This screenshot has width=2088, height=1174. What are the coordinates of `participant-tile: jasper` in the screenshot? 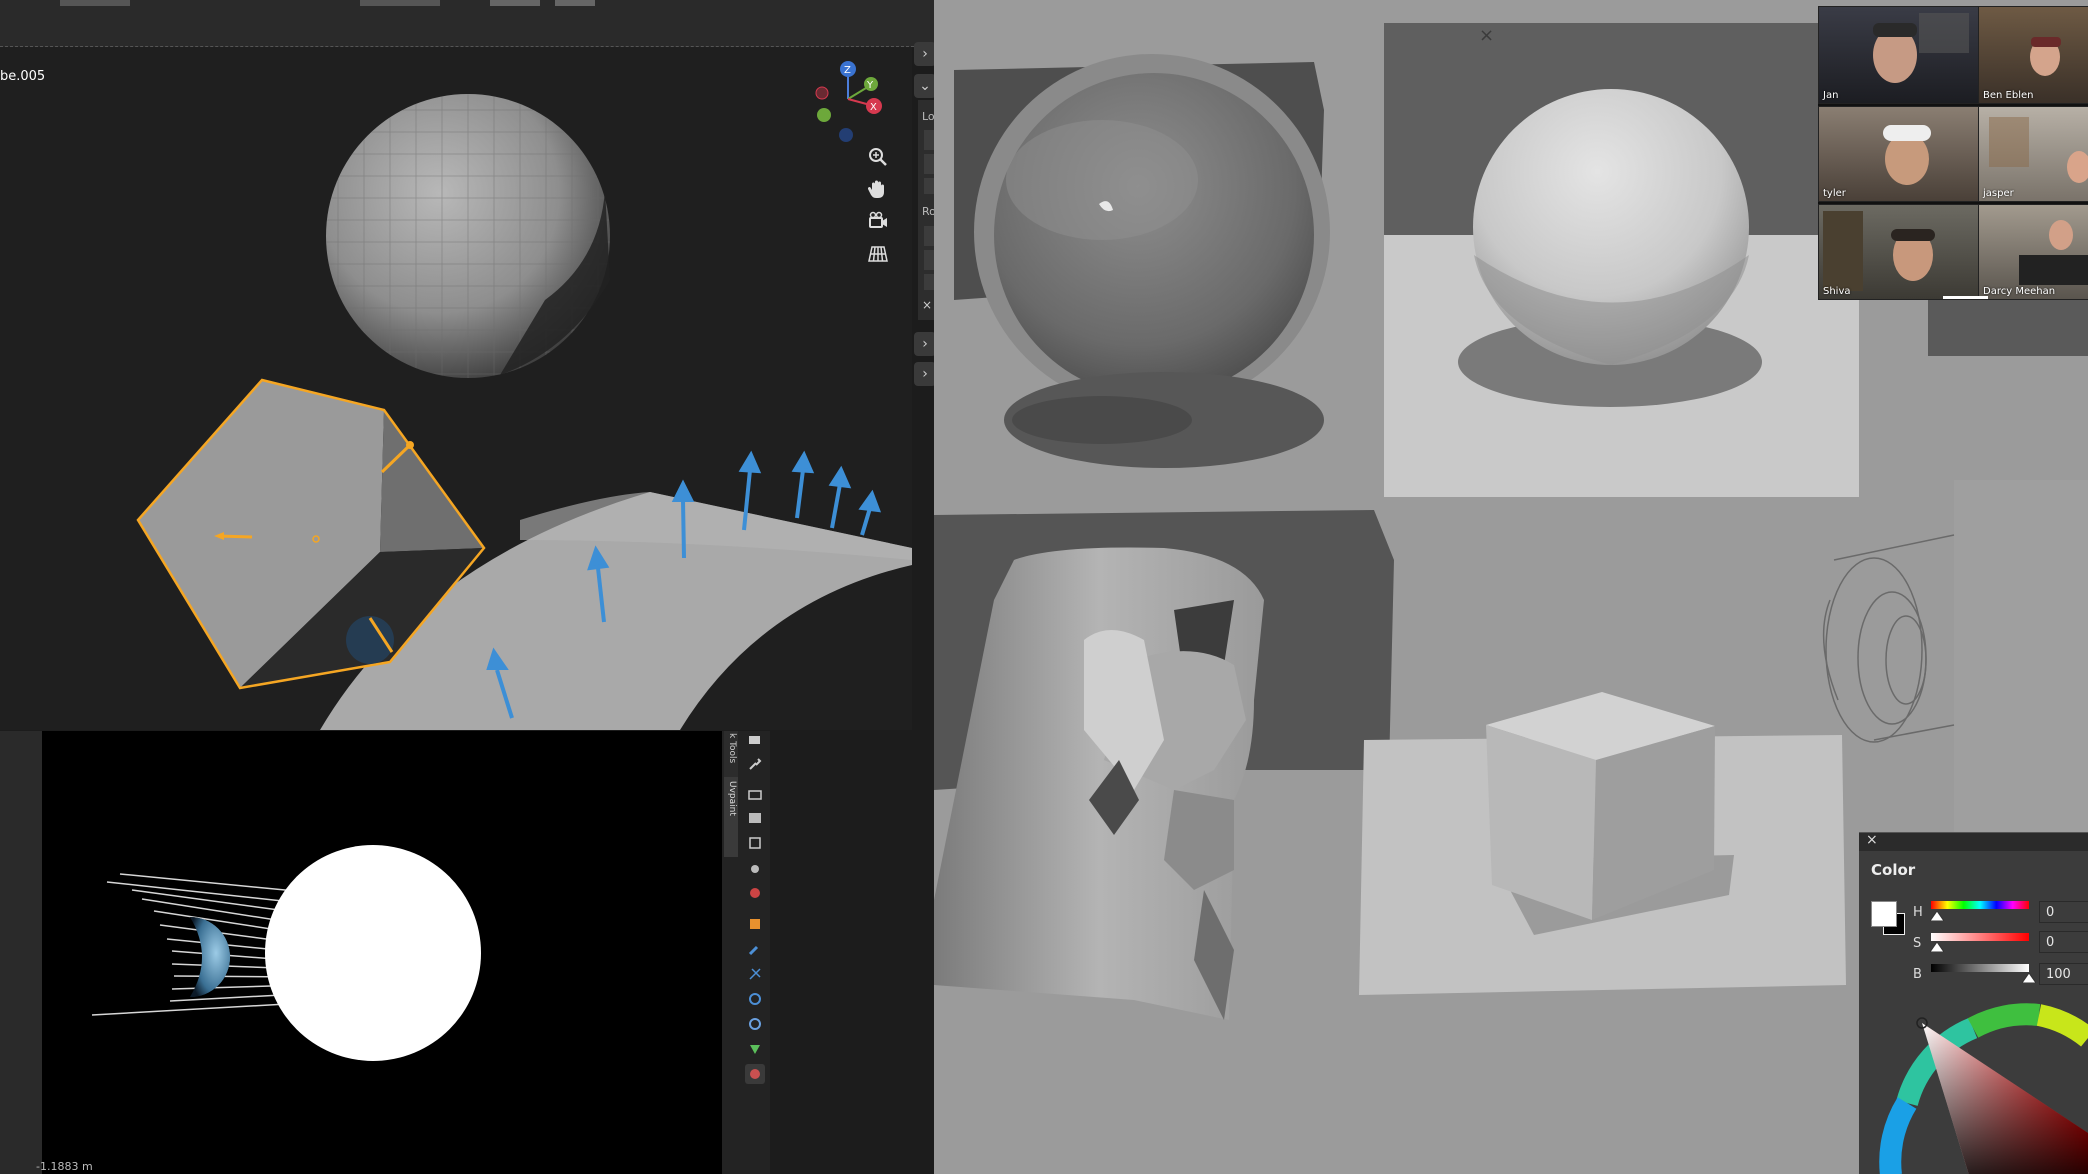 It's located at (2033, 154).